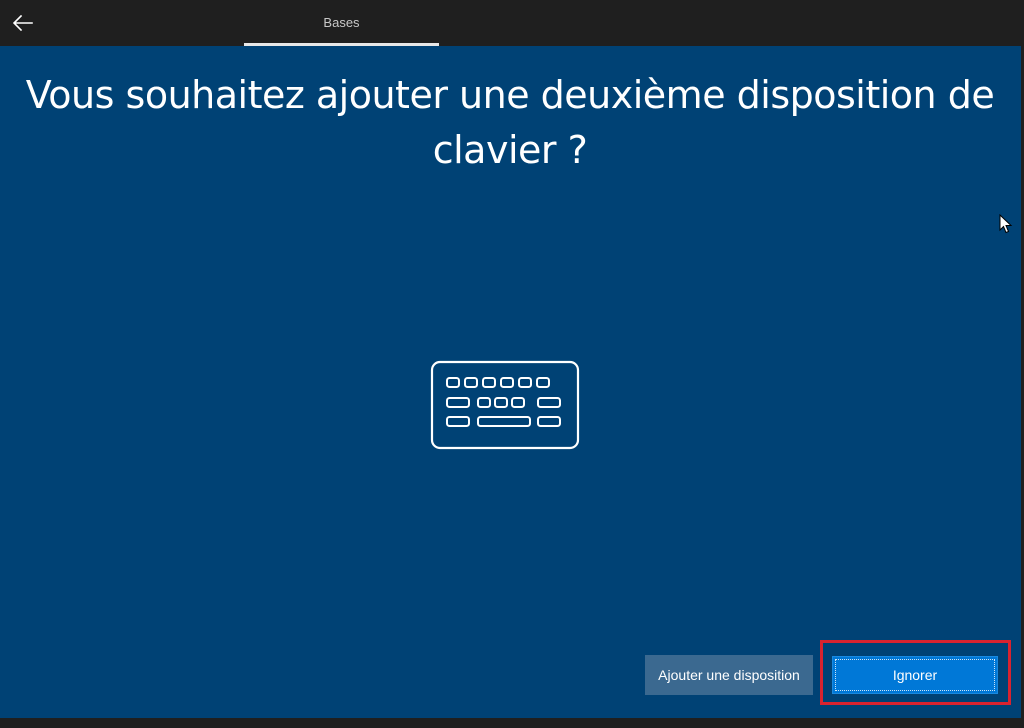  I want to click on skip-button: Ignorer, so click(915, 675).